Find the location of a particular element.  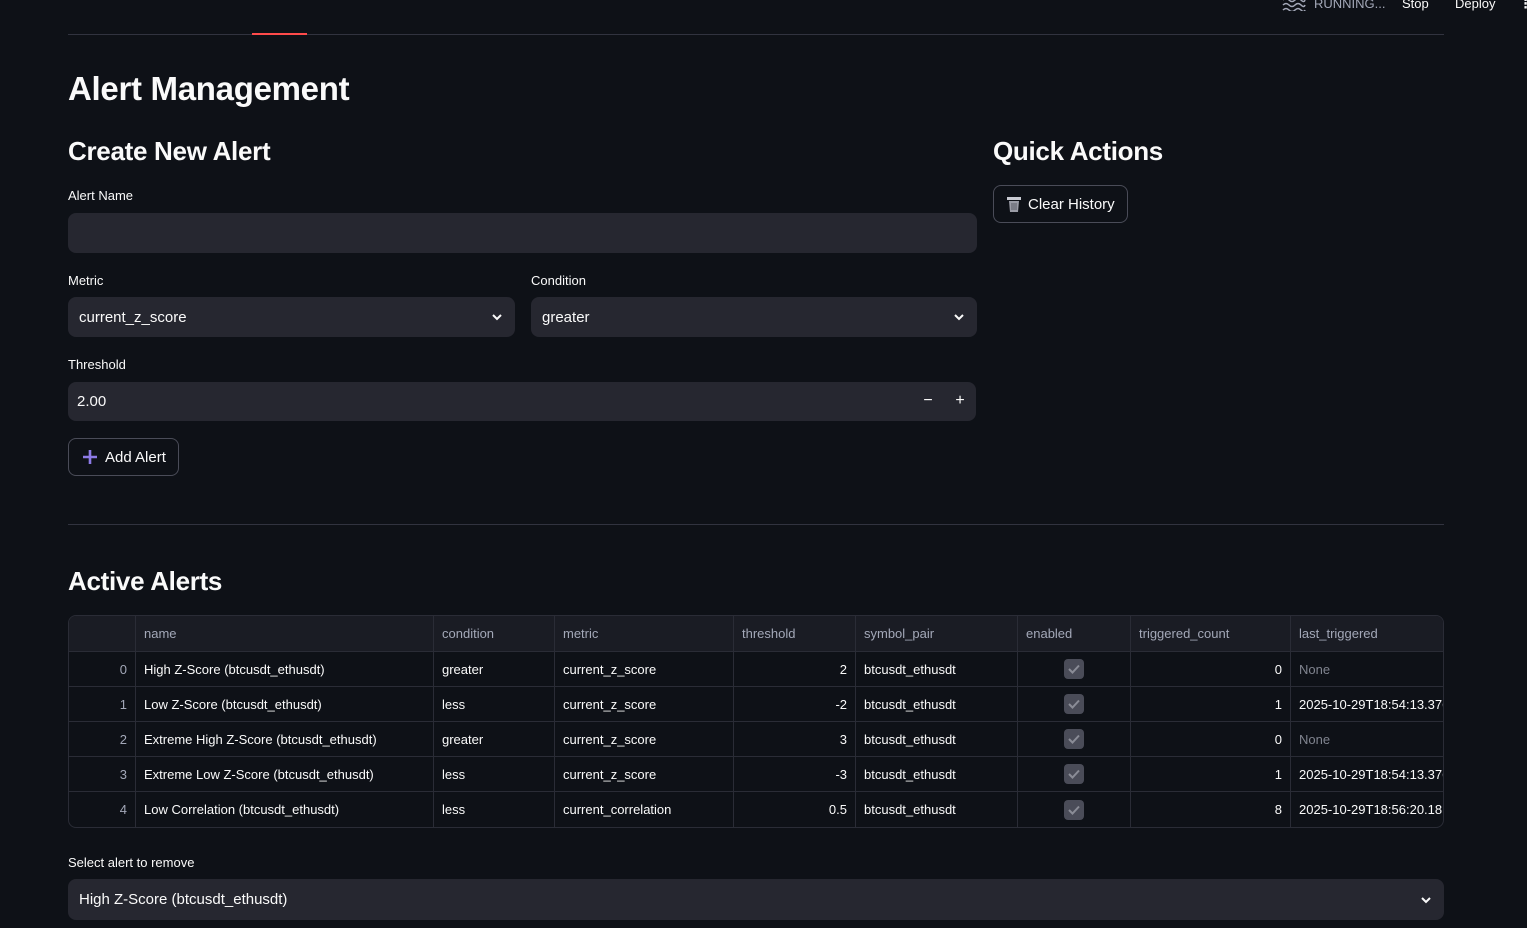

quick-actions-heading: Quick Actions is located at coordinates (1078, 151).